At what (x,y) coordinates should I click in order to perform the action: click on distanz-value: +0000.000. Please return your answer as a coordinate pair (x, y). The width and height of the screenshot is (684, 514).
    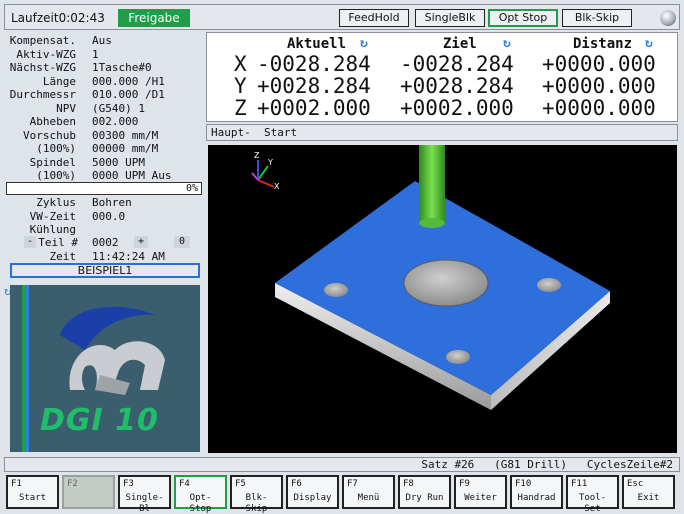
    Looking at the image, I should click on (599, 64).